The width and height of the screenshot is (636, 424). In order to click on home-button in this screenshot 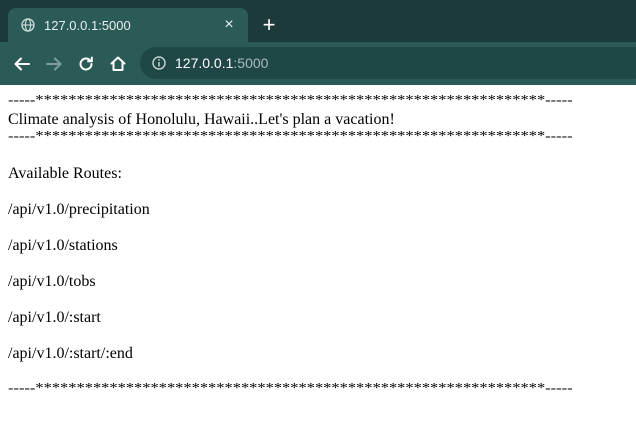, I will do `click(118, 64)`.